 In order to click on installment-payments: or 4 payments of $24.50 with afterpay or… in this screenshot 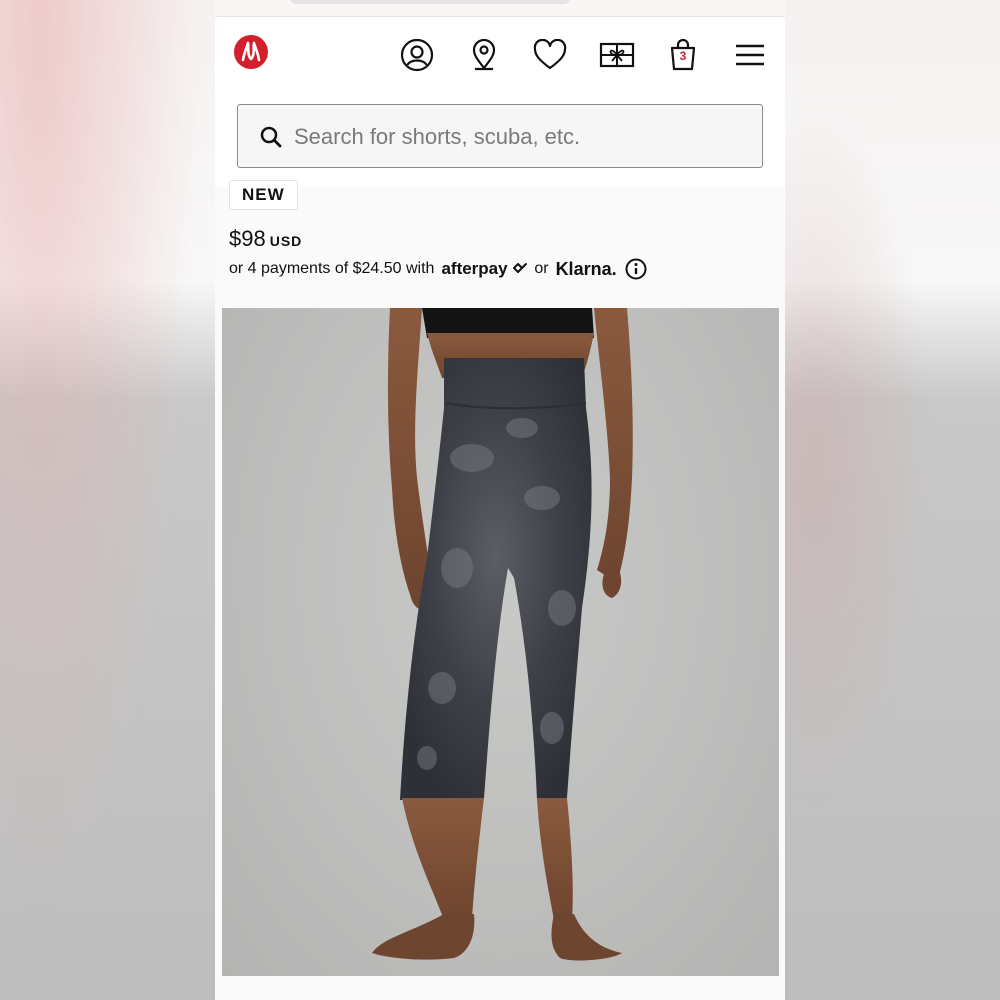, I will do `click(438, 269)`.